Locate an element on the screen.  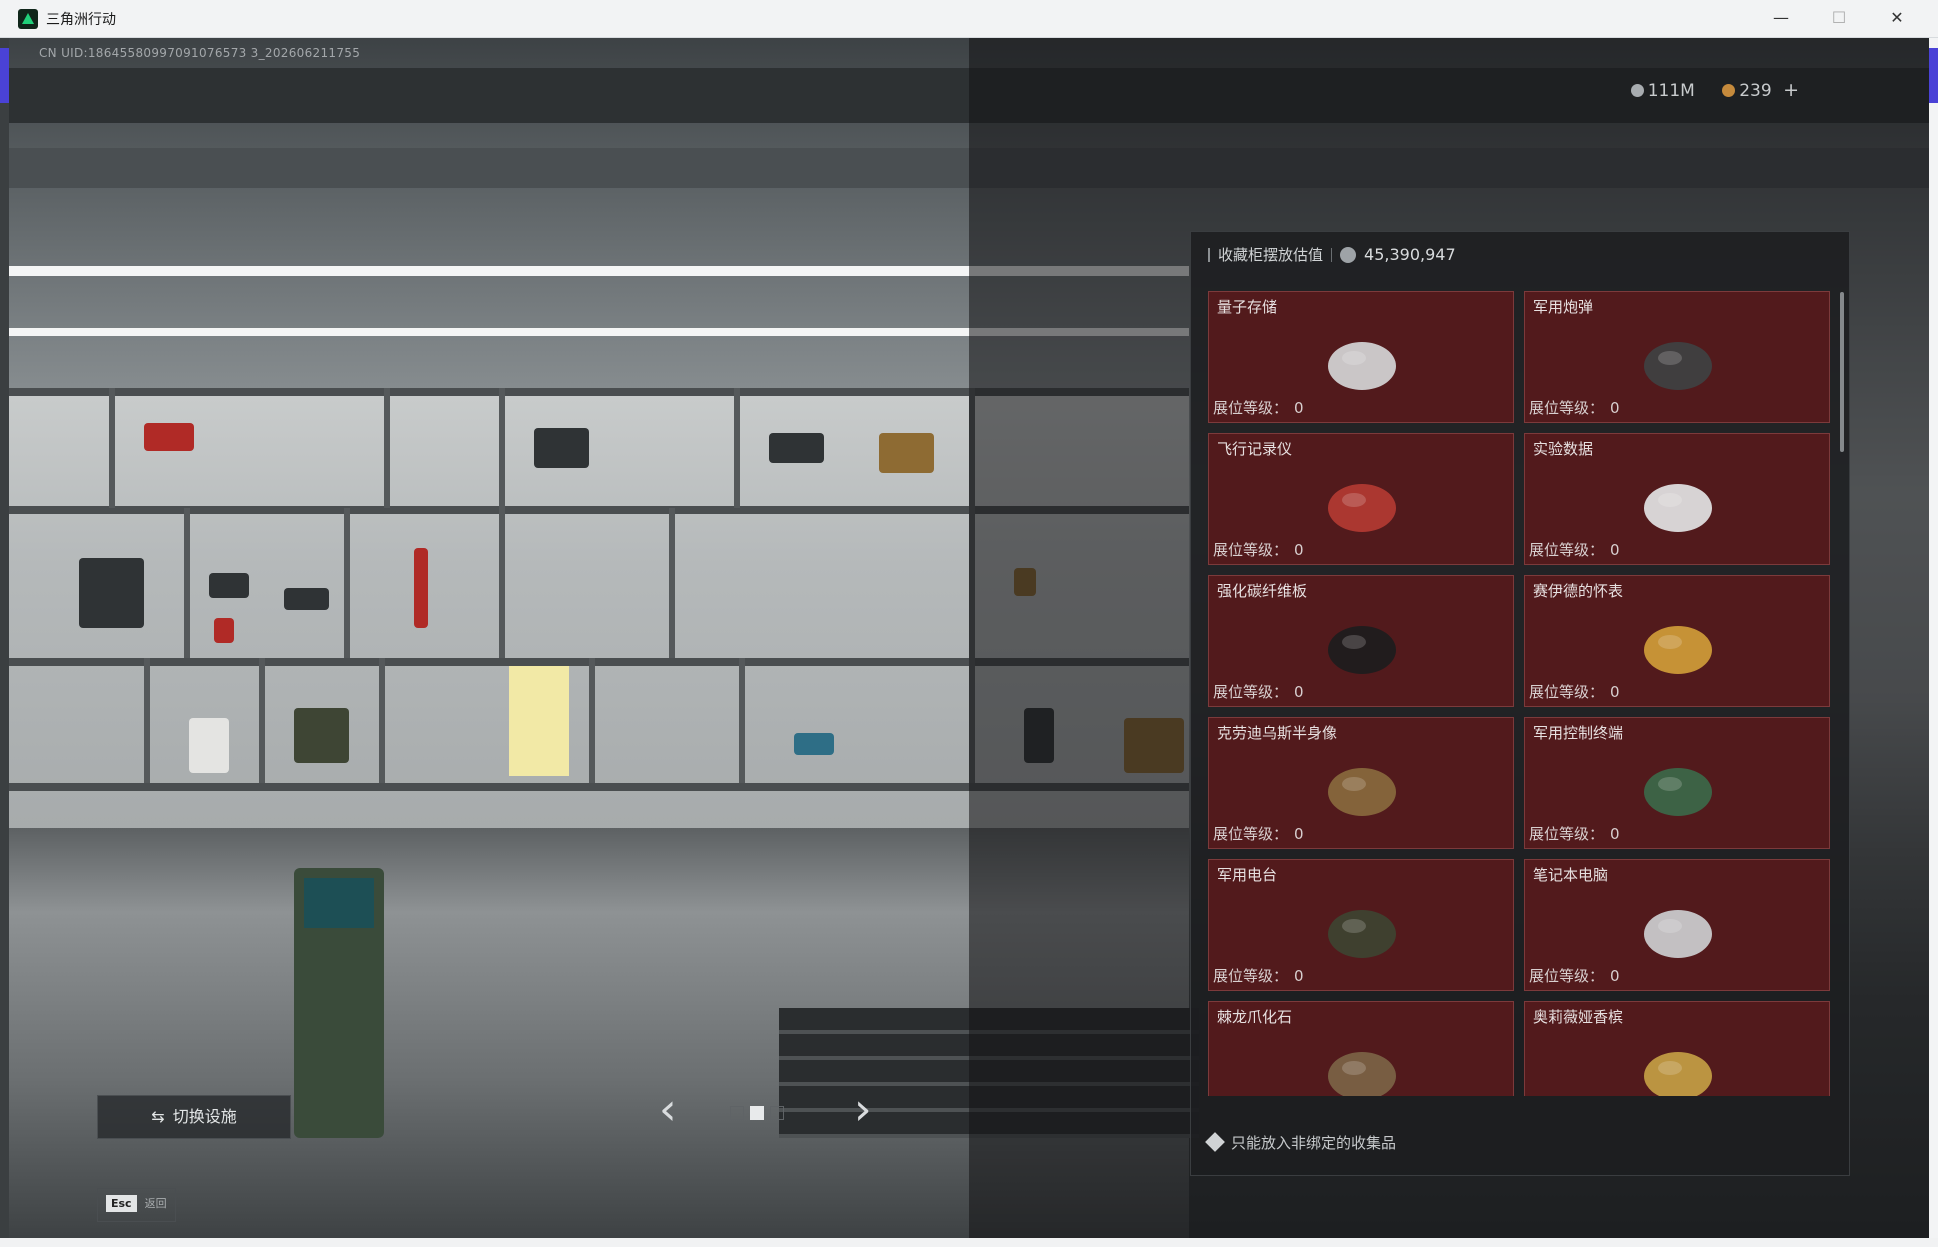
window-title: 三角洲行动 is located at coordinates (81, 20).